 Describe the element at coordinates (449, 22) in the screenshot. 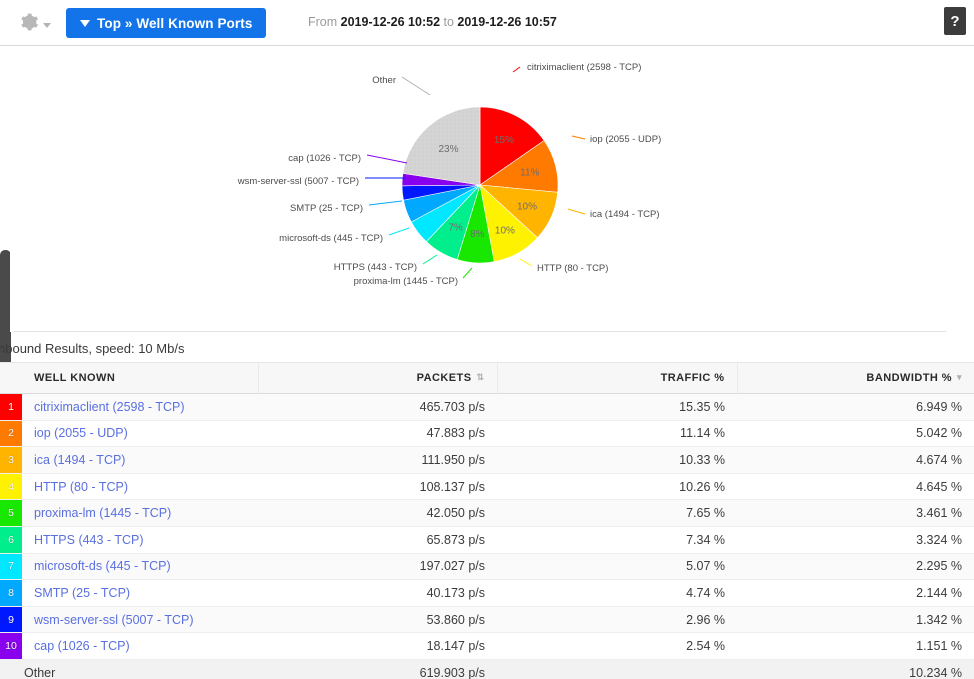

I see `range-middle: to` at that location.